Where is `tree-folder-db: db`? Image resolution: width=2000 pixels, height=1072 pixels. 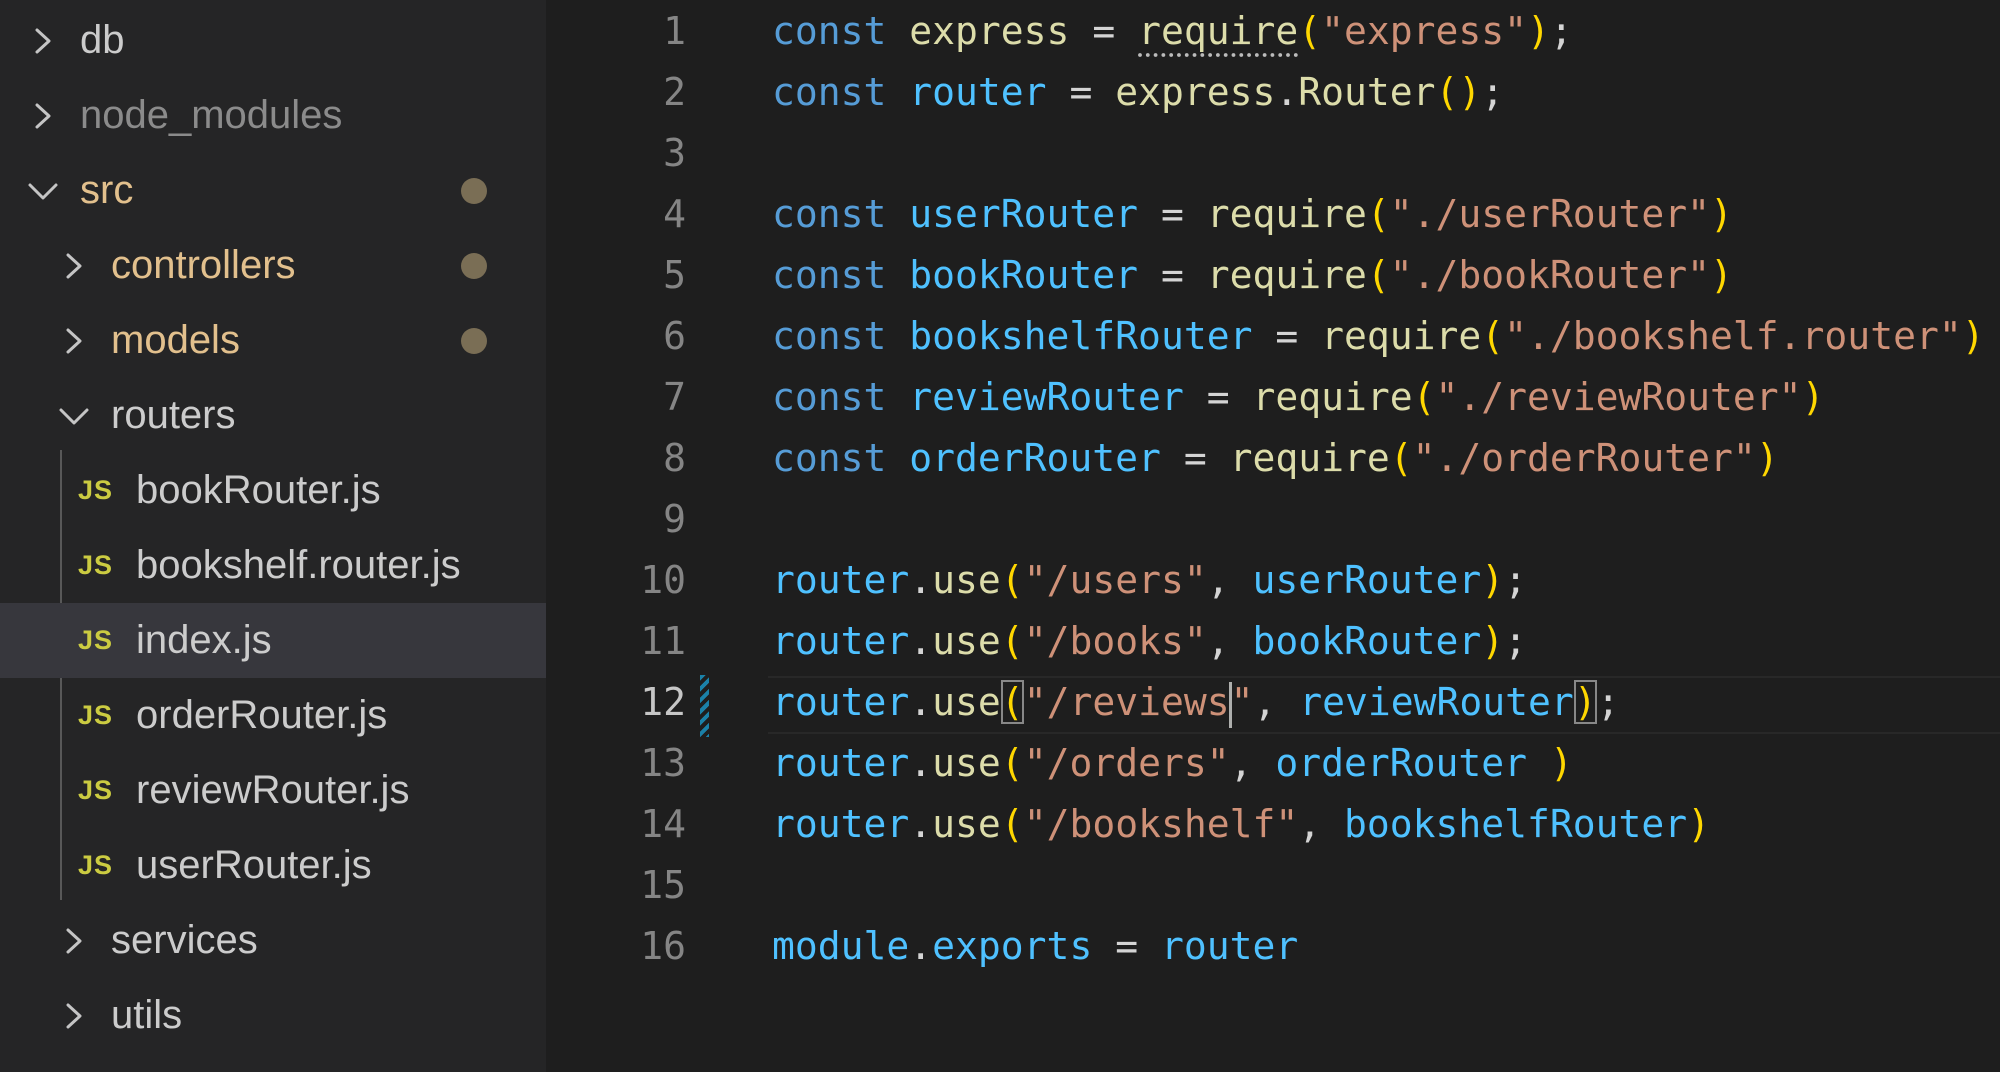 tree-folder-db: db is located at coordinates (273, 40).